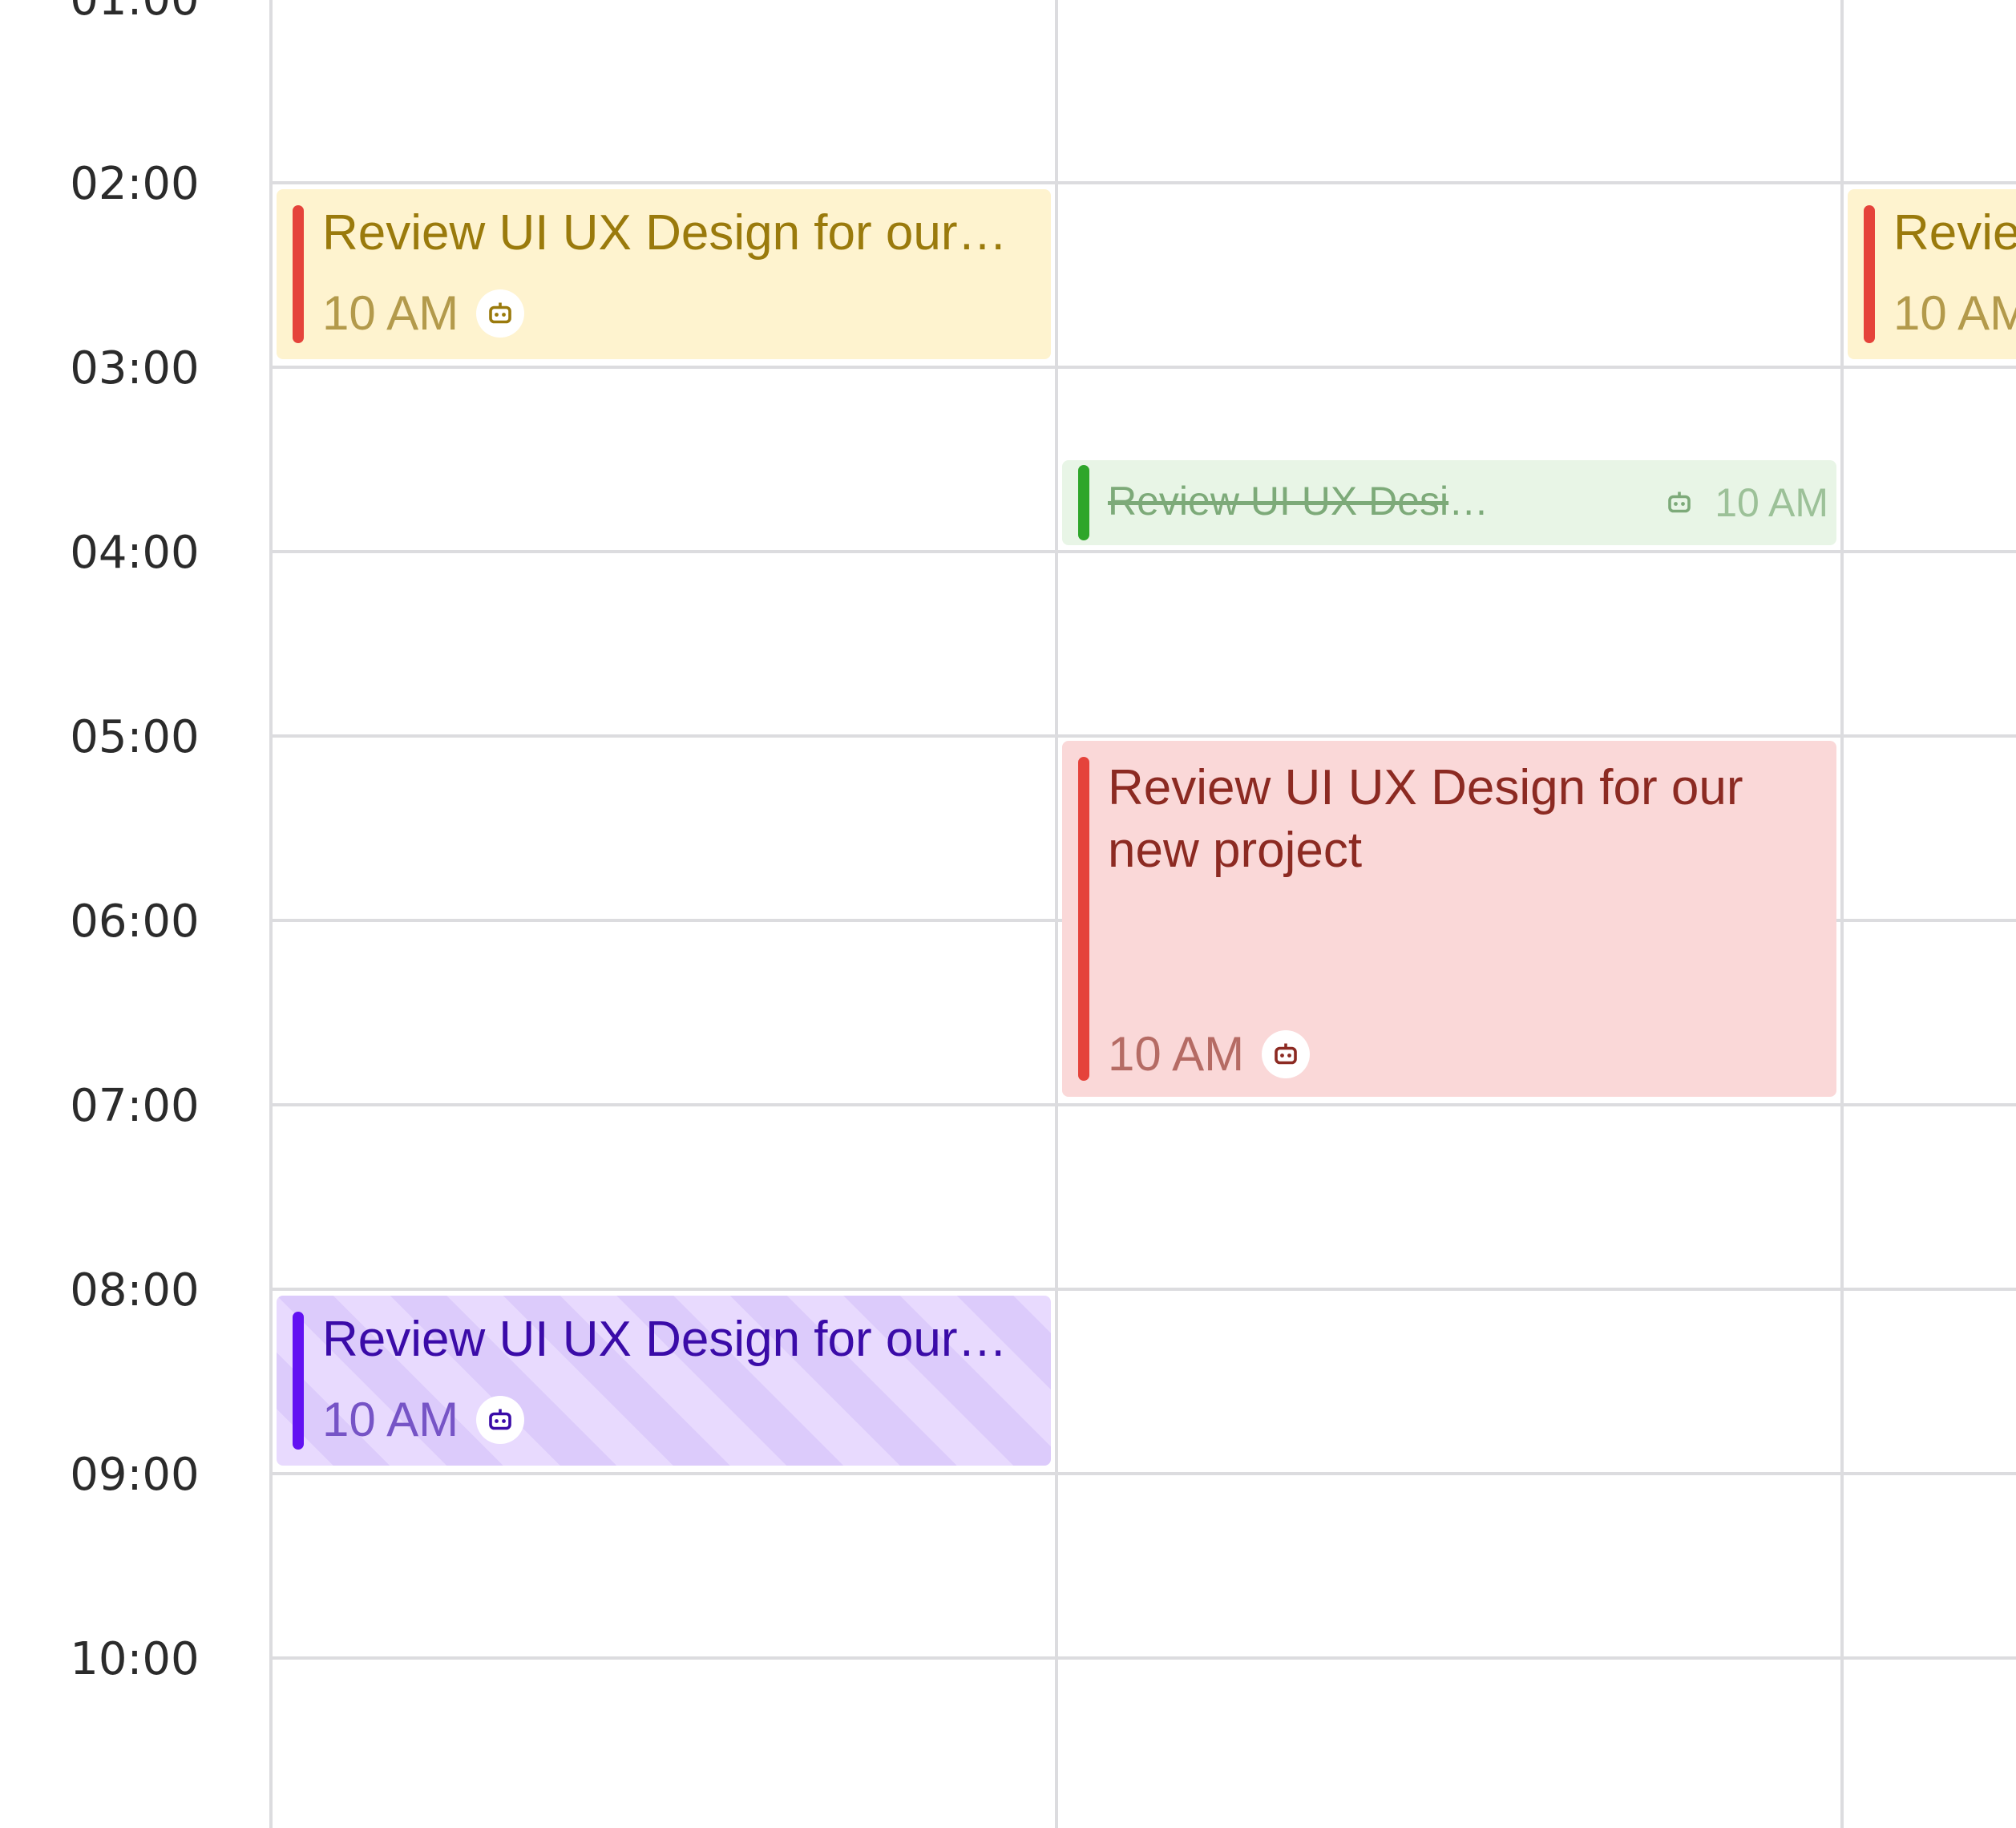 The image size is (2016, 1828). I want to click on time-label: 01:00, so click(134, 13).